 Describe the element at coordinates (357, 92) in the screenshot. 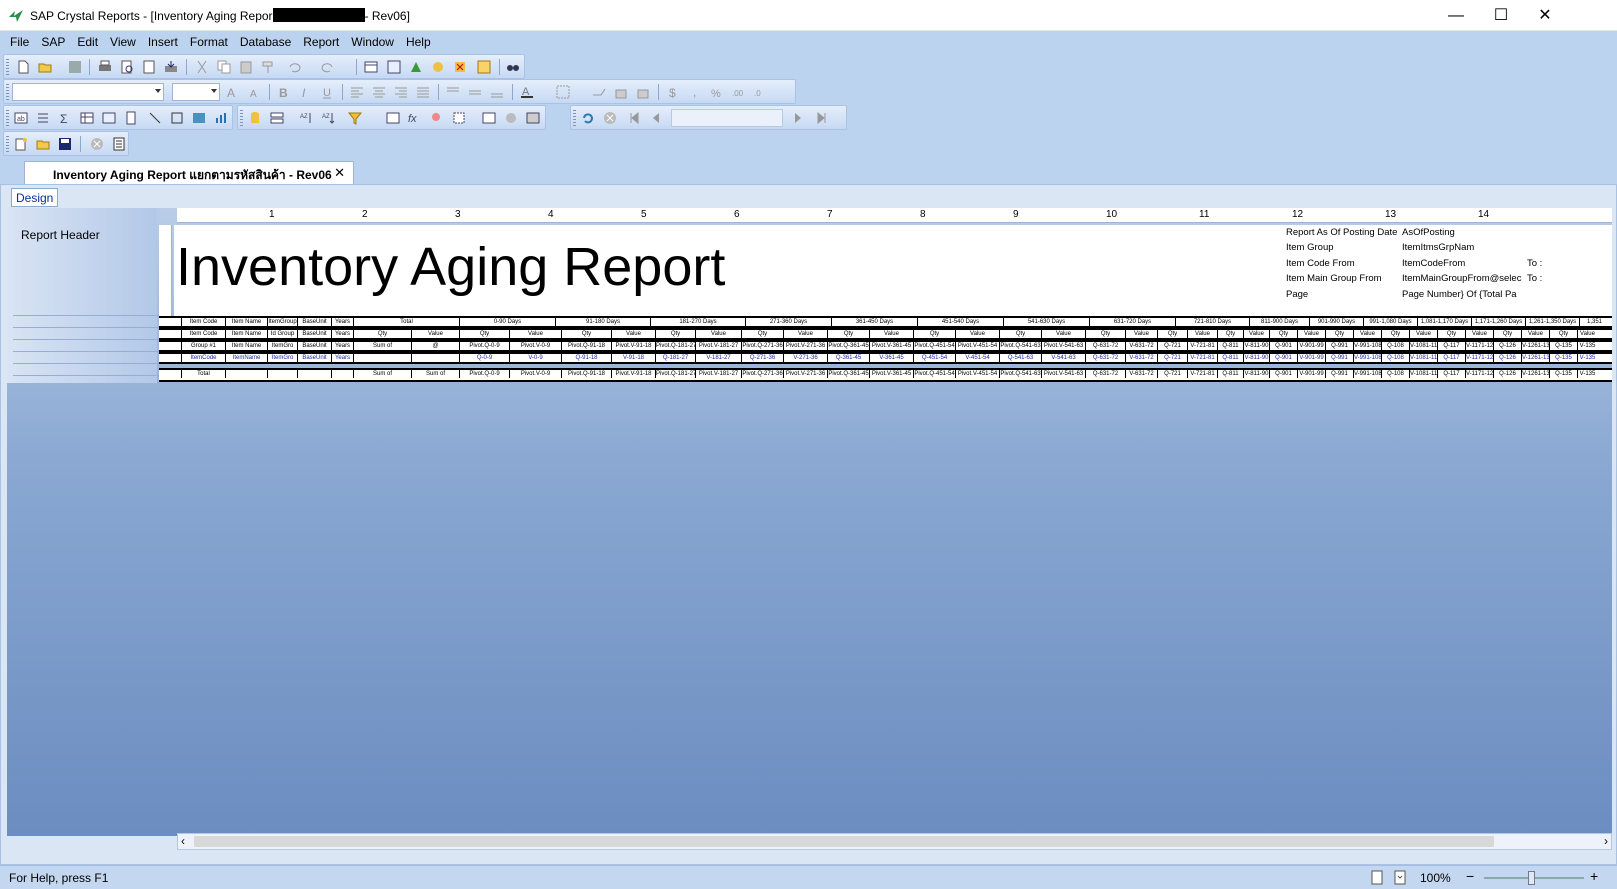

I see `align-left-icon` at that location.